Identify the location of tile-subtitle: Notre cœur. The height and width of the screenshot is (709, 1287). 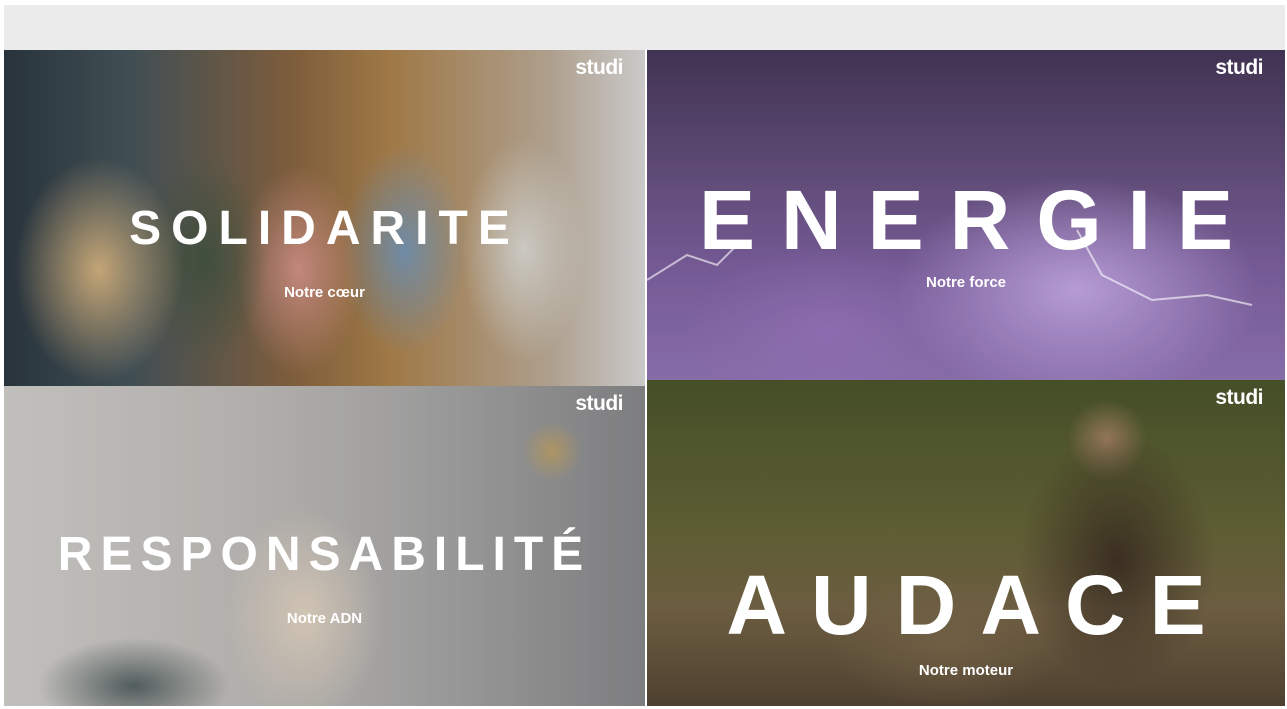
(324, 292).